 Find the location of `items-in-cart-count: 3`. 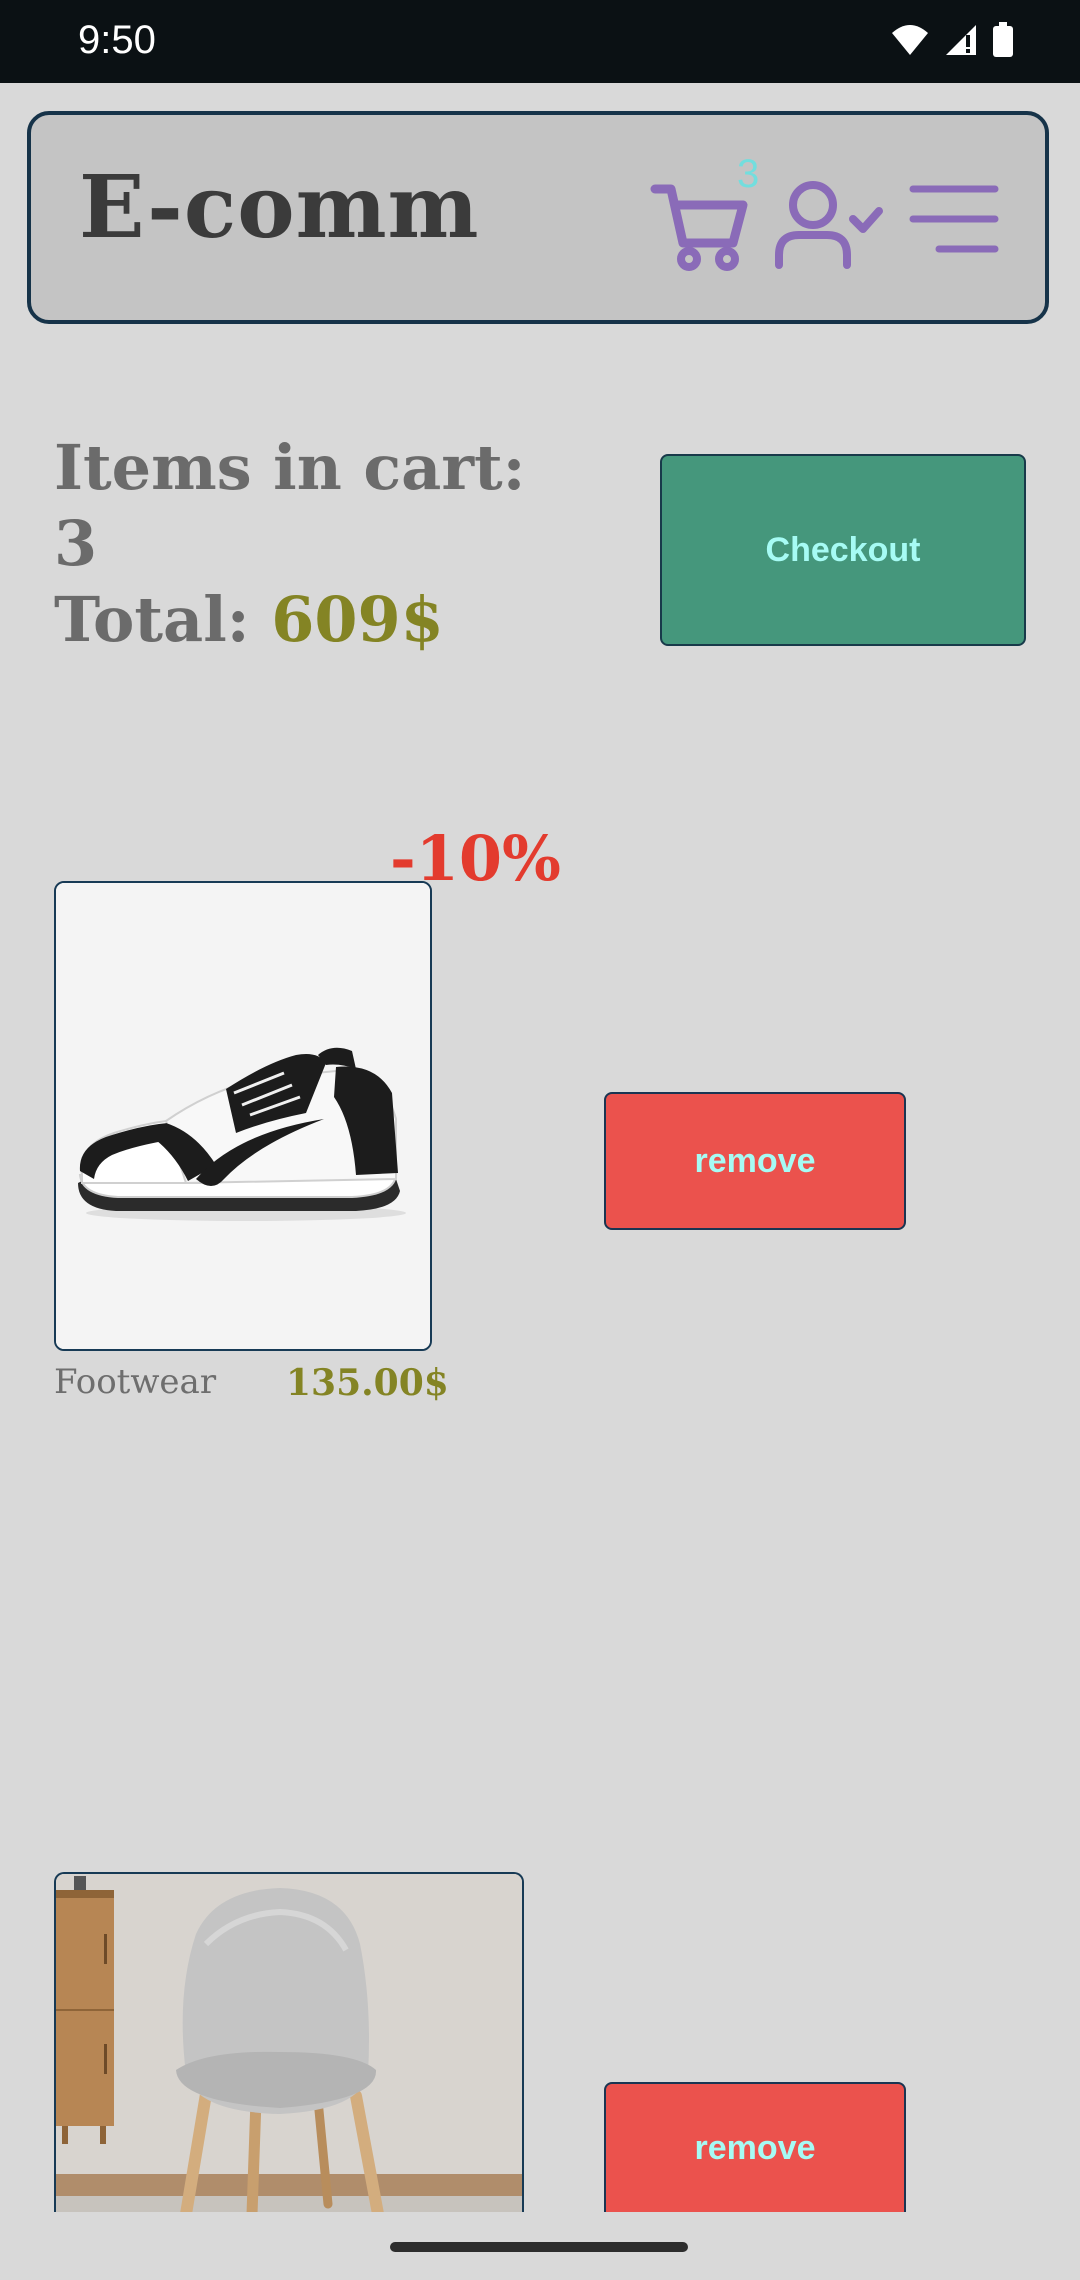

items-in-cart-count: 3 is located at coordinates (76, 543).